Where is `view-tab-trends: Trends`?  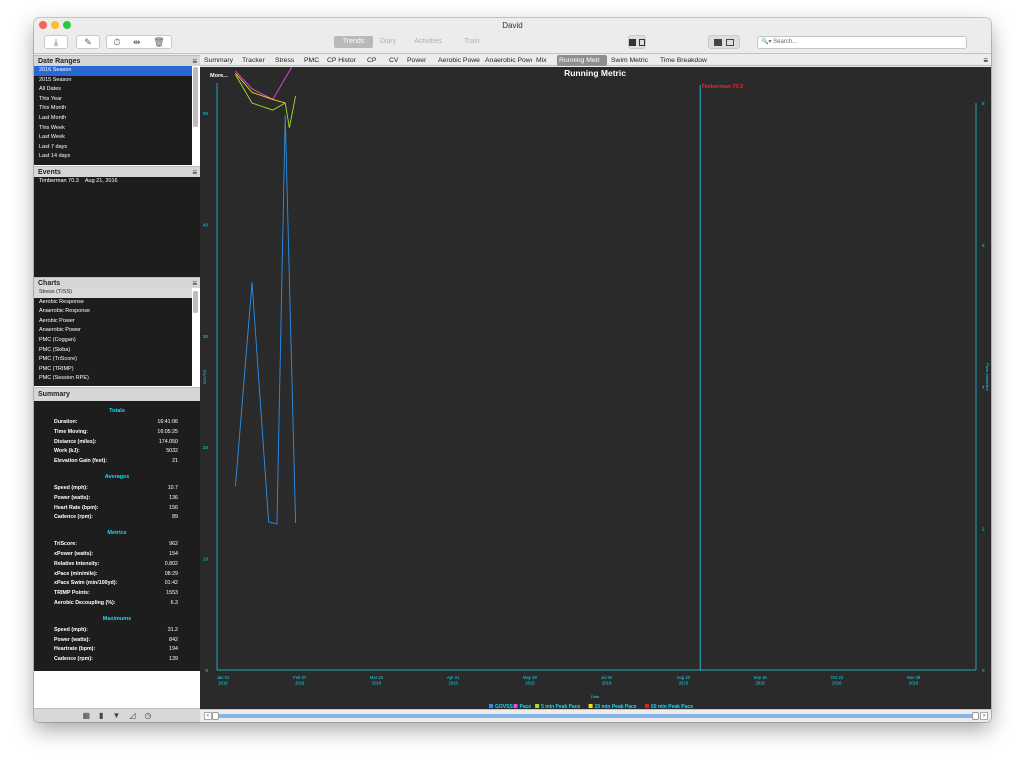 view-tab-trends: Trends is located at coordinates (353, 42).